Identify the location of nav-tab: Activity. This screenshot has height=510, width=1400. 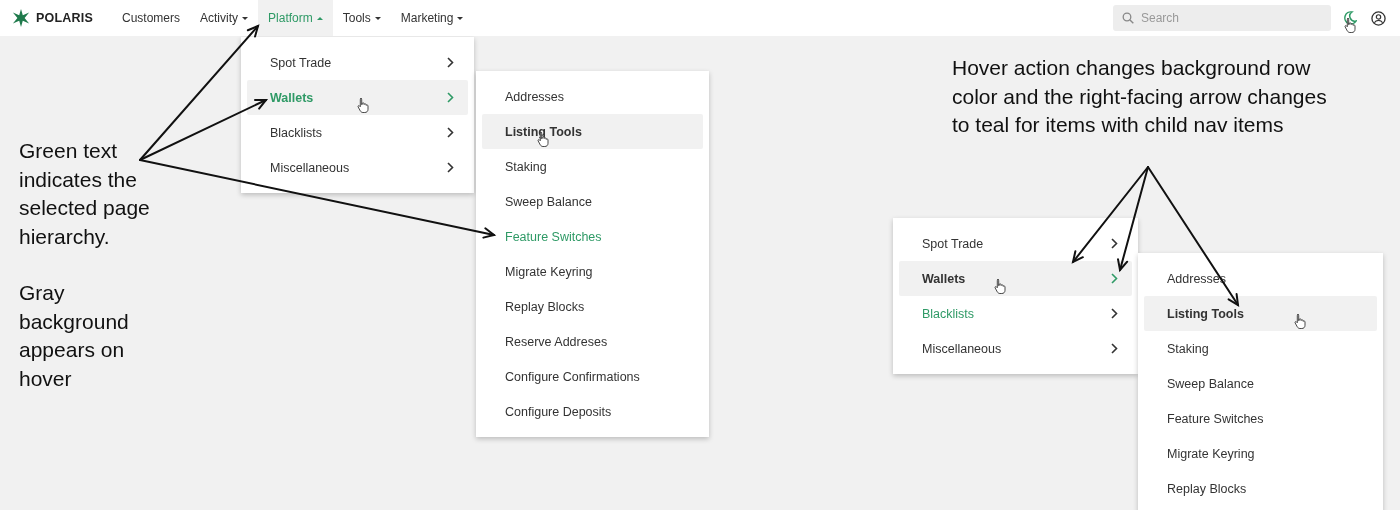
(224, 18).